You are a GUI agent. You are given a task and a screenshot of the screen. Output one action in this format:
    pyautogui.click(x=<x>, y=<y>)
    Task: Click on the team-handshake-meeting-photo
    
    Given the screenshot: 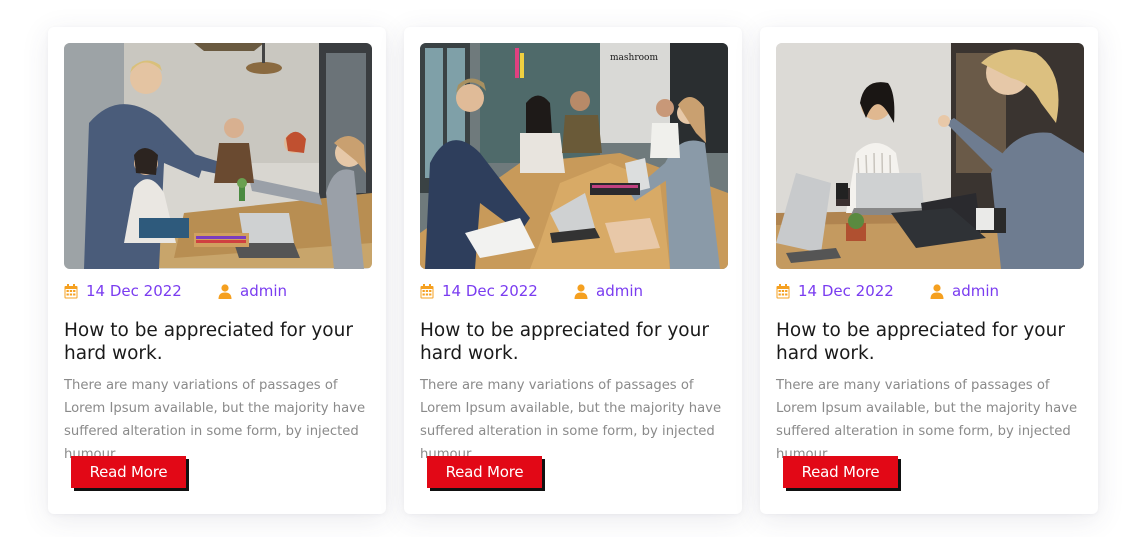 What is the action you would take?
    pyautogui.click(x=218, y=156)
    